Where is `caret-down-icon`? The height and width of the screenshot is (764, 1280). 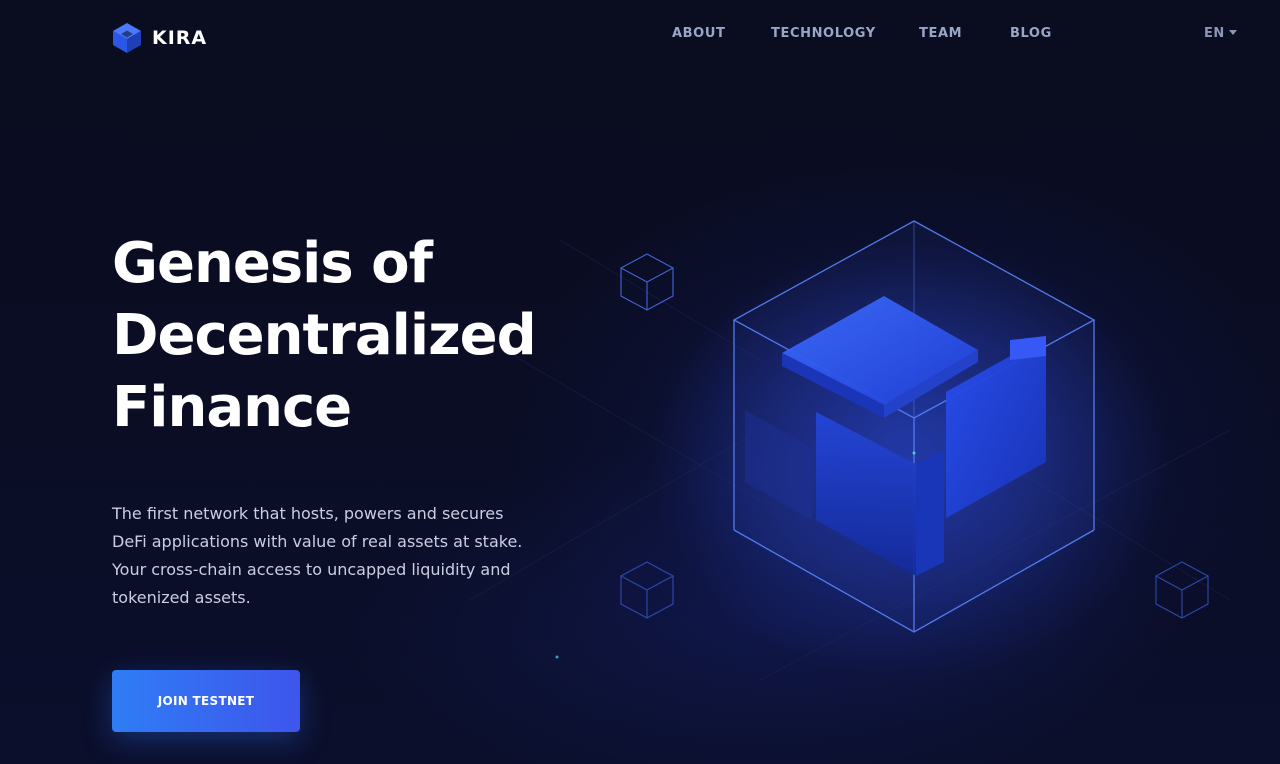 caret-down-icon is located at coordinates (1232, 32).